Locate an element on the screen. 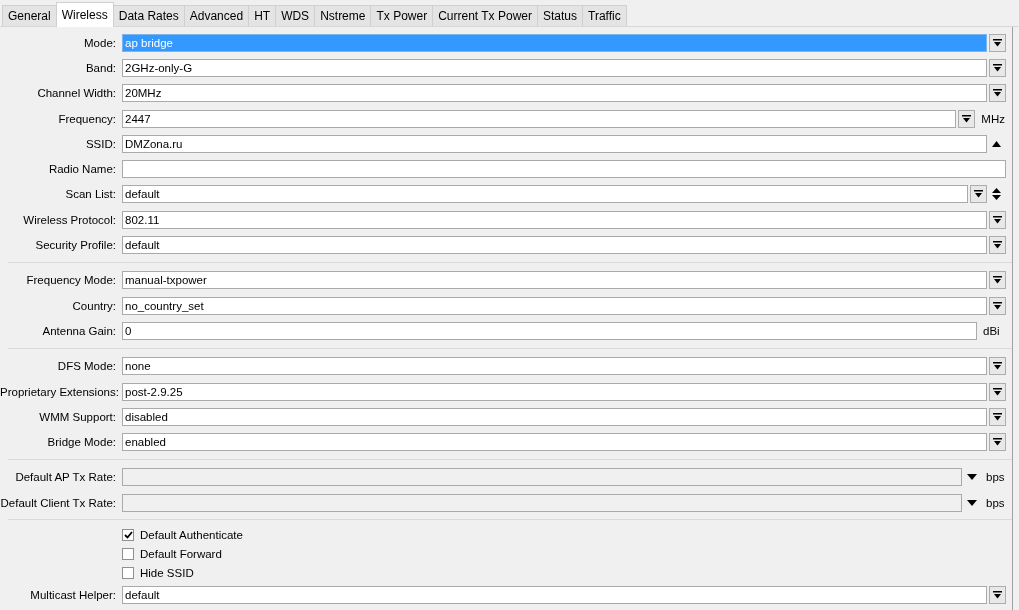 This screenshot has width=1019, height=610. input-field is located at coordinates (564, 169).